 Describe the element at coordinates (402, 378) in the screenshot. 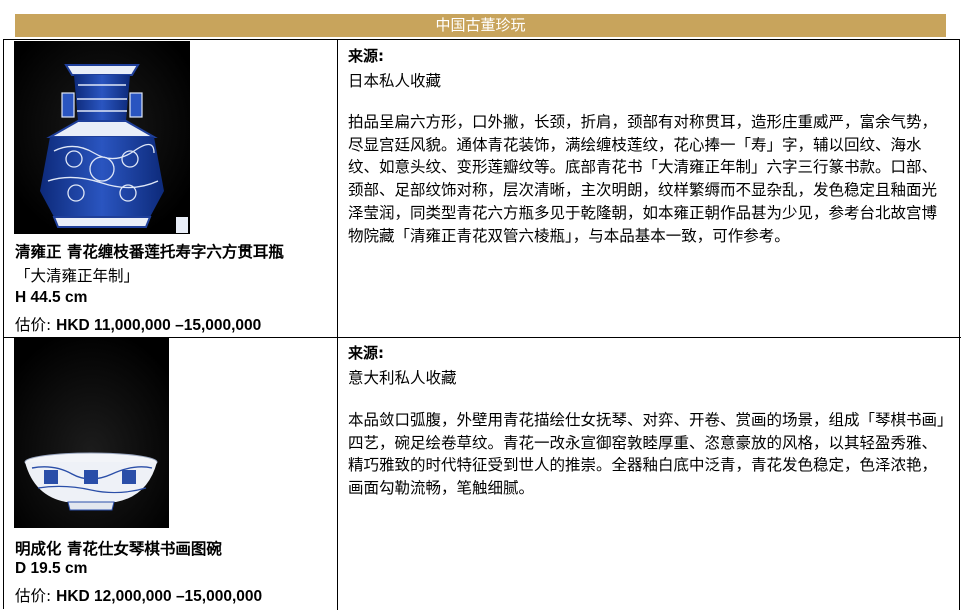

I see `provenance-value: 意大利私人收藏` at that location.